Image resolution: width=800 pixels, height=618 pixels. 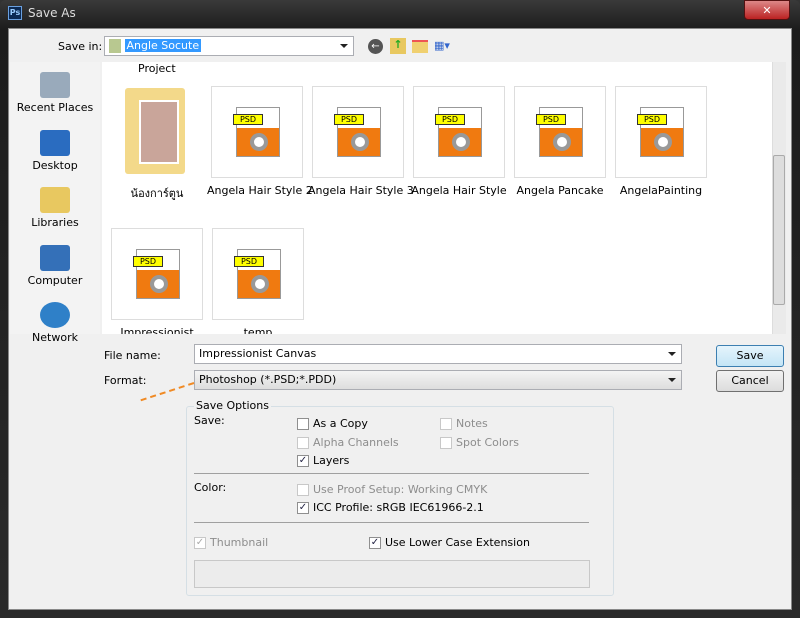 I want to click on file-name: Angela Hair Style 3, so click(x=361, y=190).